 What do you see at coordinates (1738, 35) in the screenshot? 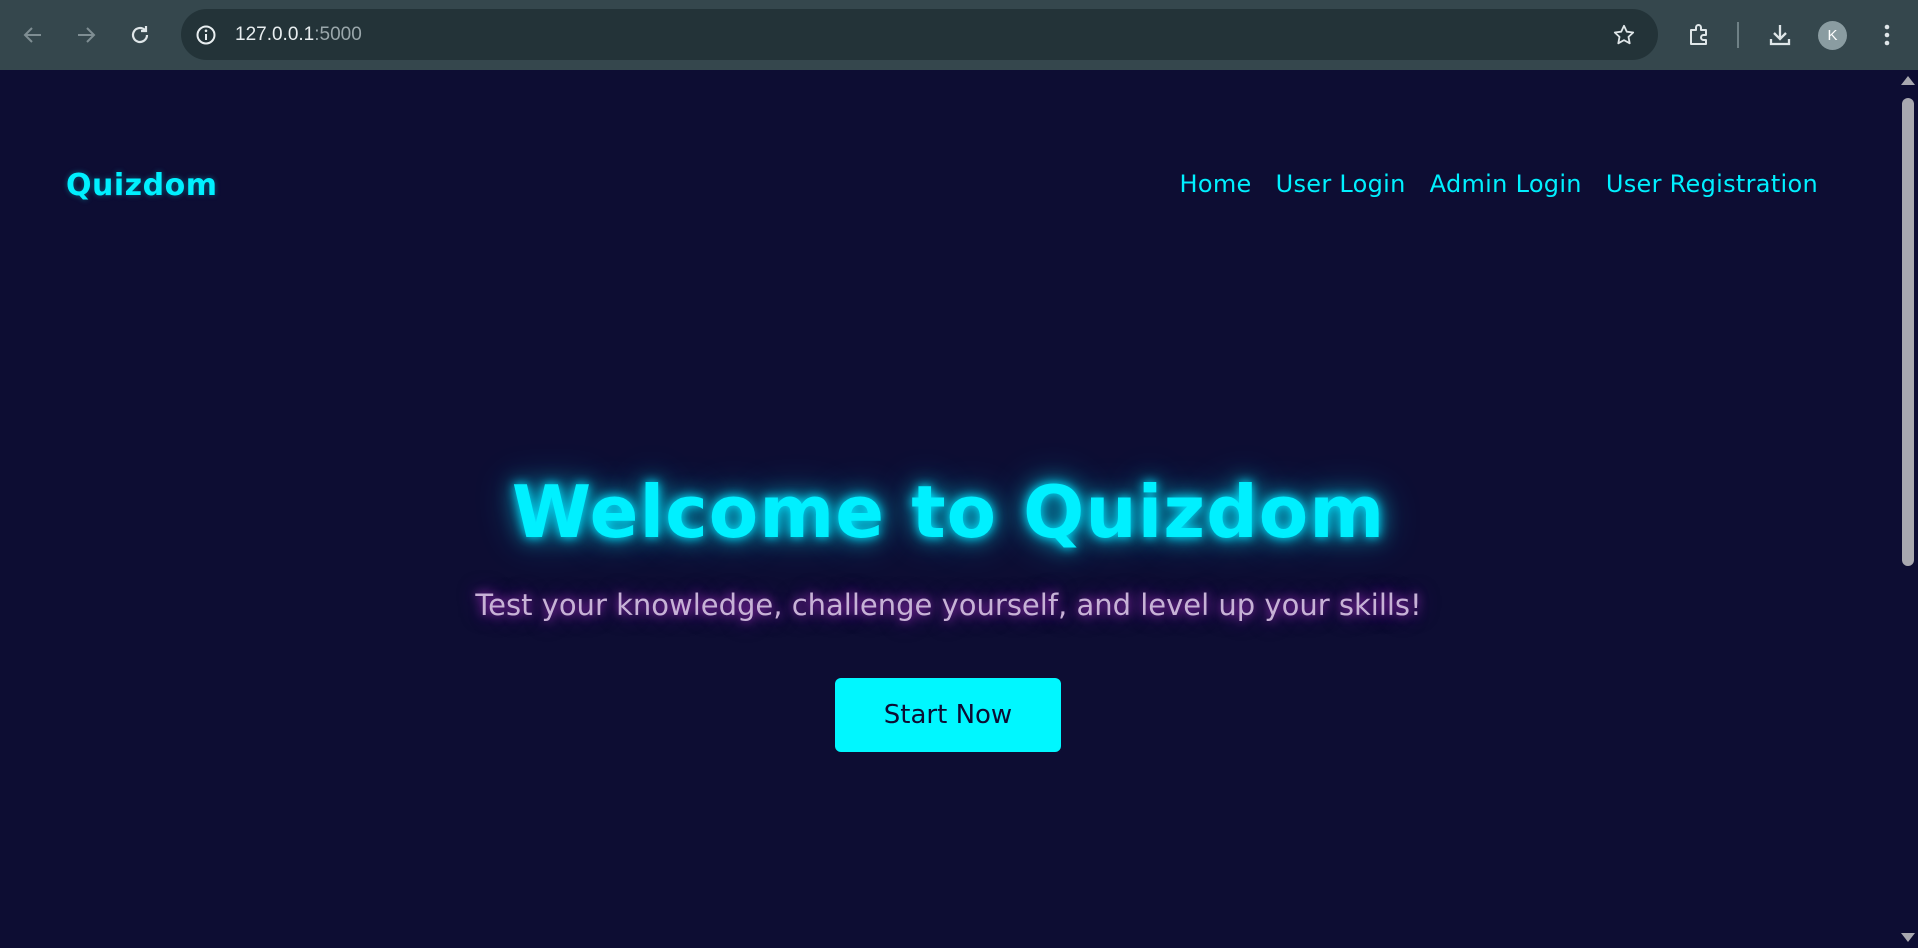
I see `toolbar-divider` at bounding box center [1738, 35].